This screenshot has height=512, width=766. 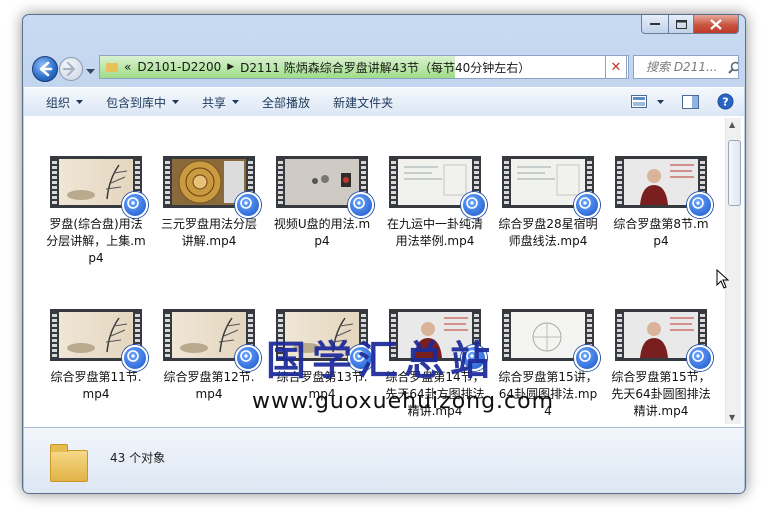 I want to click on file-item: 视频U盘的用法.mp4, so click(x=323, y=203).